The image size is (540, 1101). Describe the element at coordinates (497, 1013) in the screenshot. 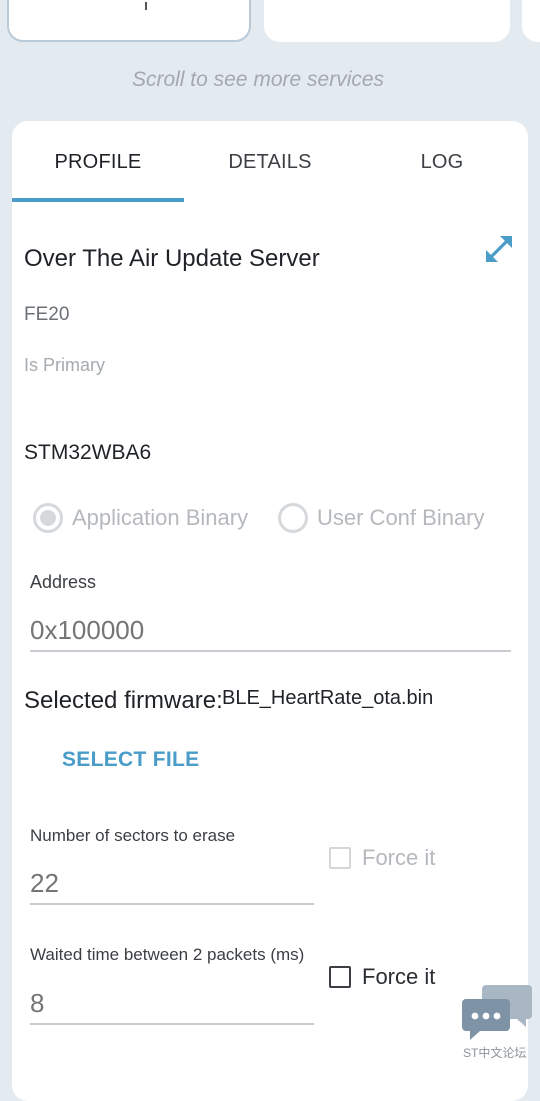

I see `chat-bubbles-icon` at that location.